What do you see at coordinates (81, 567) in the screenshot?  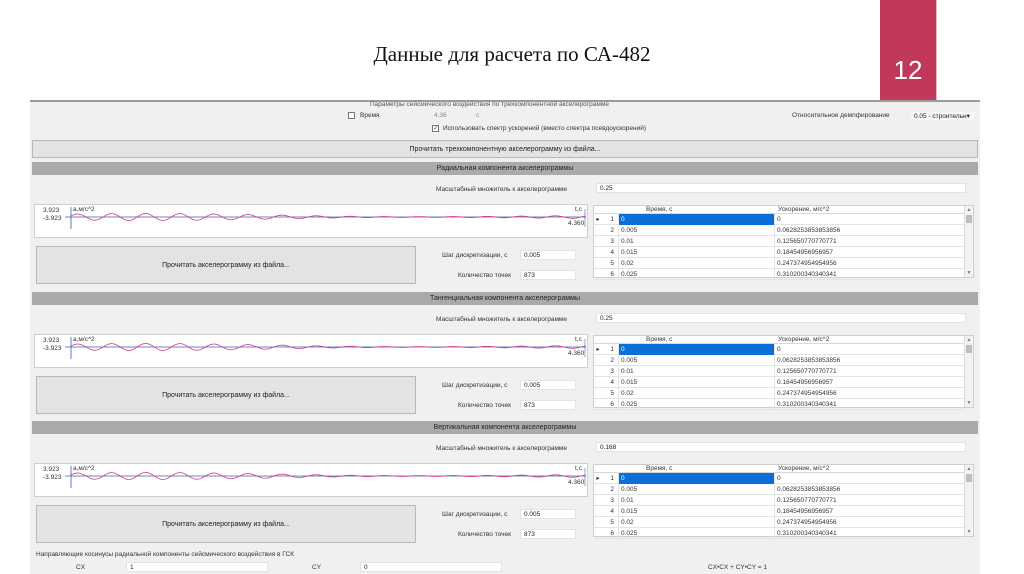 I see `cx-label: CX` at bounding box center [81, 567].